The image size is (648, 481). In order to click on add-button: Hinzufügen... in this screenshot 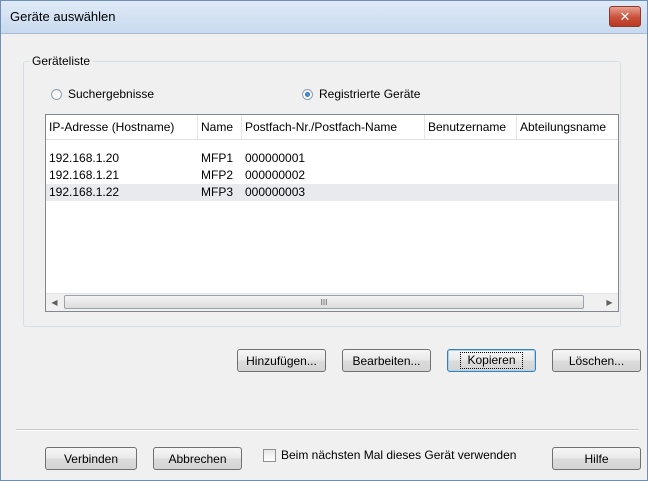, I will do `click(281, 360)`.